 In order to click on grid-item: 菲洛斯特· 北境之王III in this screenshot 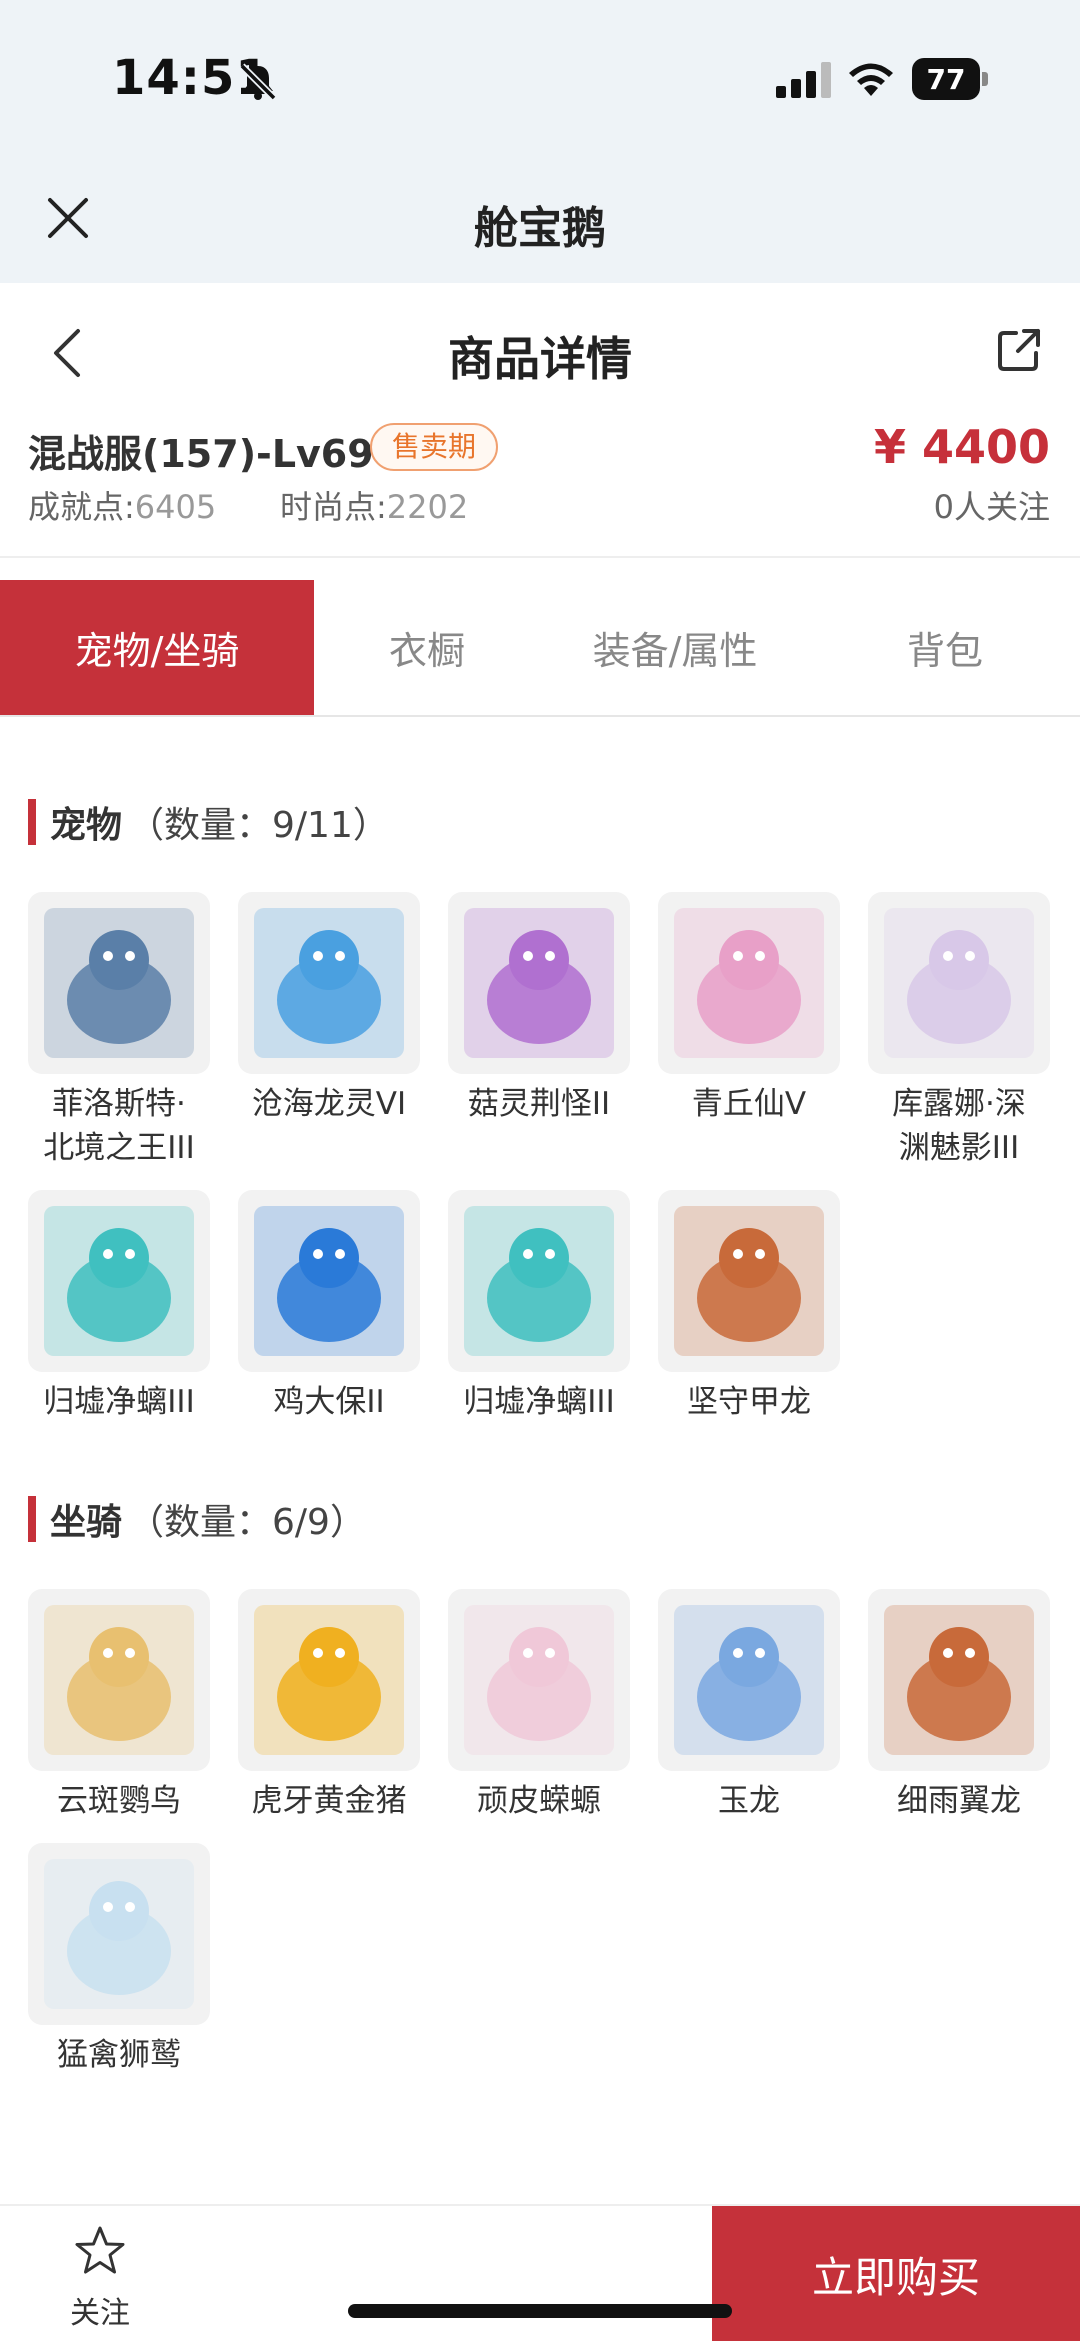, I will do `click(119, 1031)`.